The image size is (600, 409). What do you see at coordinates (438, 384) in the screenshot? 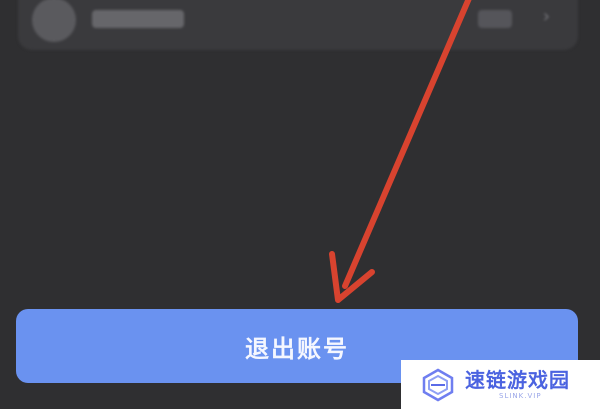
I see `cube-logo-icon` at bounding box center [438, 384].